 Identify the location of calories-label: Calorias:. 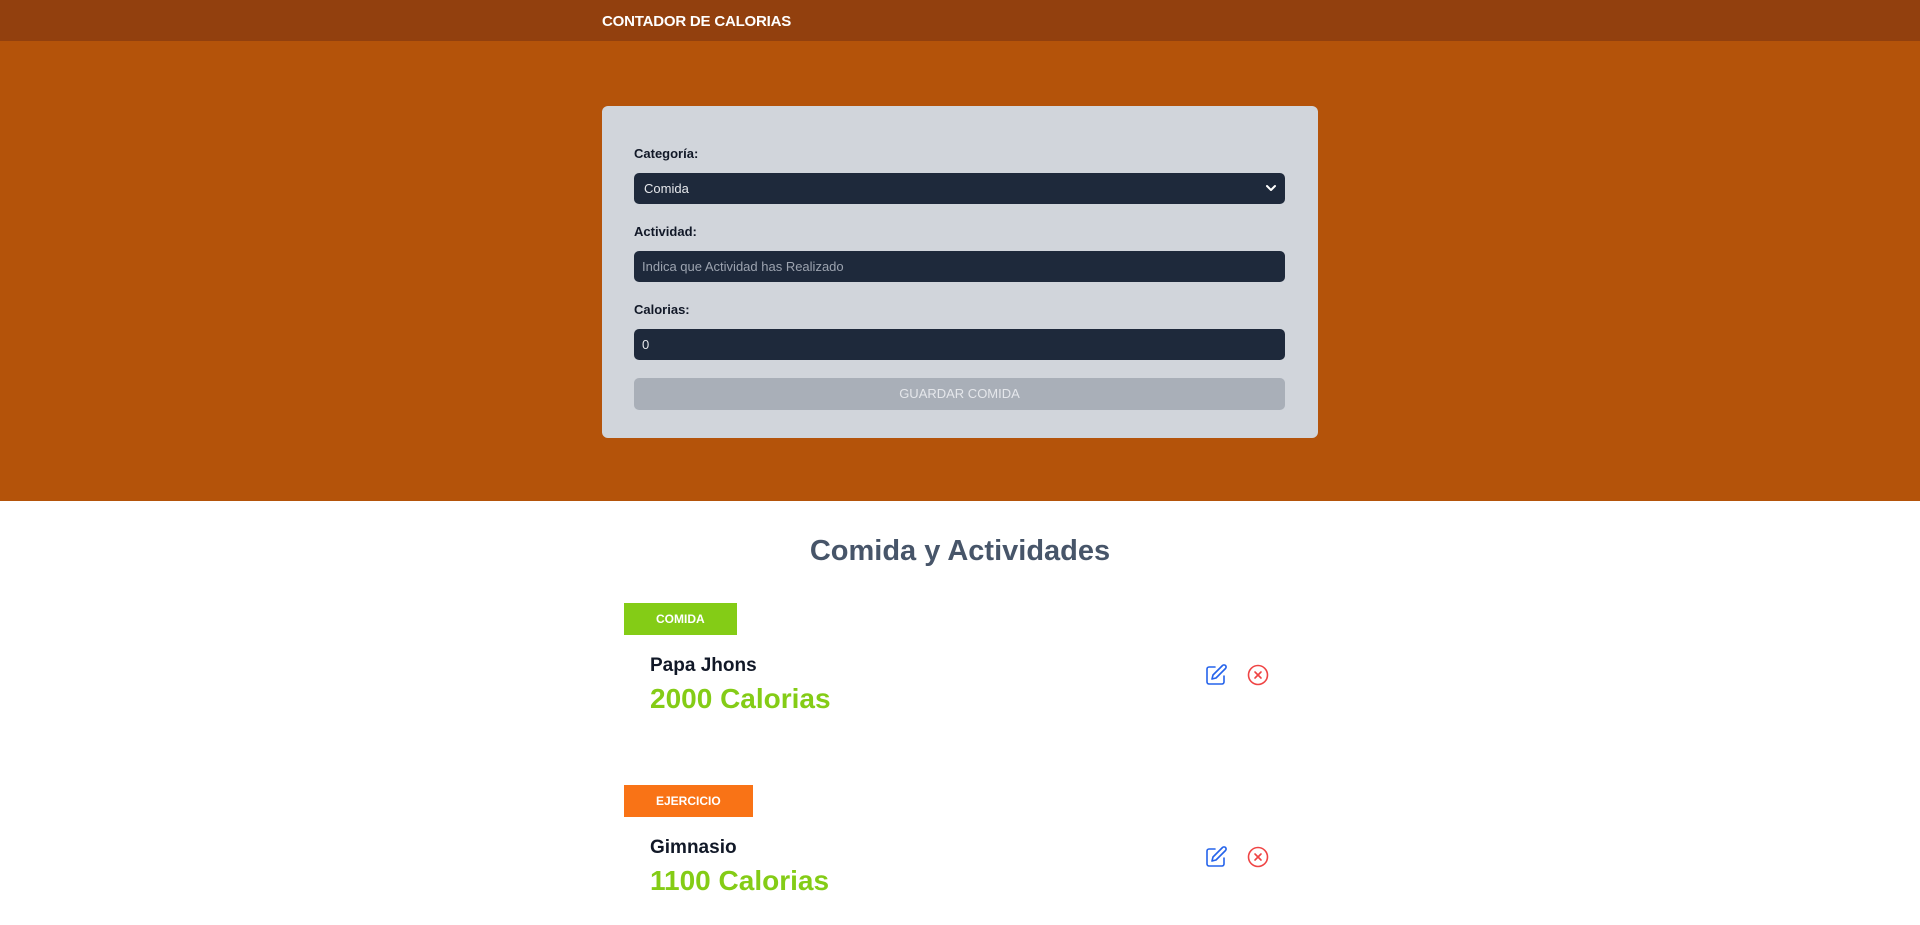
(662, 309).